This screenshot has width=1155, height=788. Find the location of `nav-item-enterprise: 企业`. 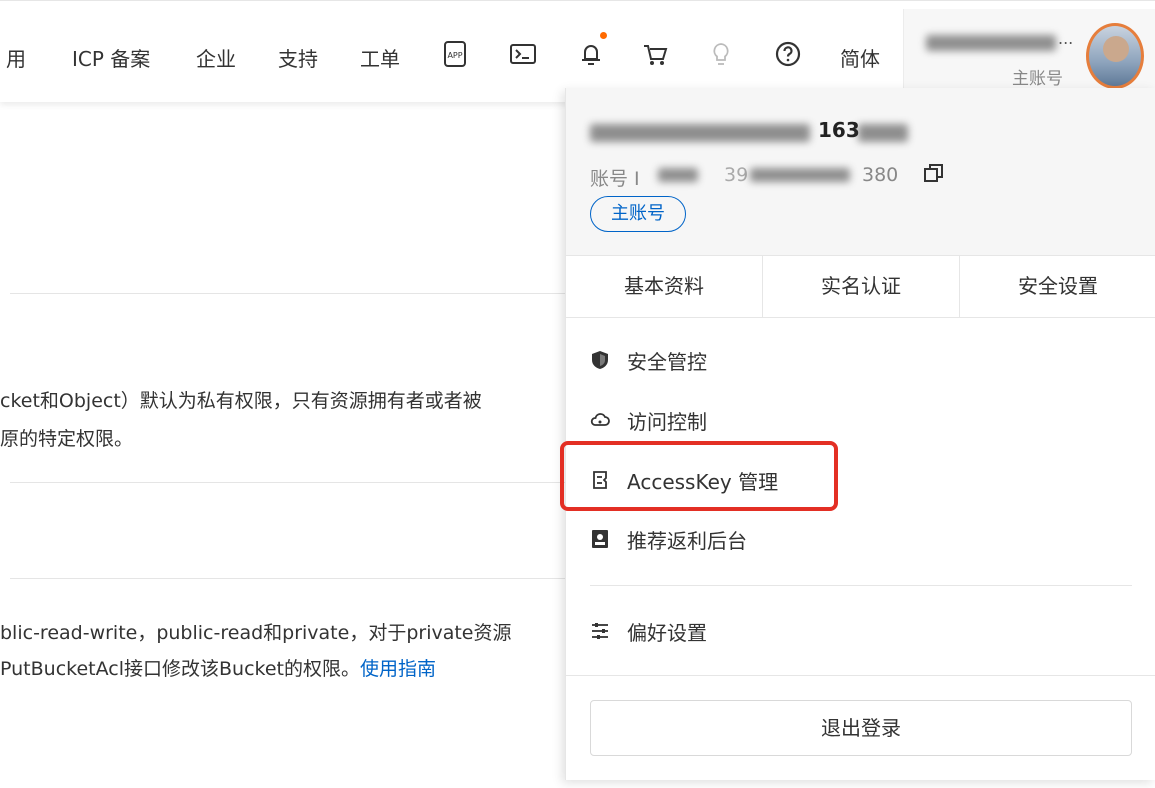

nav-item-enterprise: 企业 is located at coordinates (216, 57).